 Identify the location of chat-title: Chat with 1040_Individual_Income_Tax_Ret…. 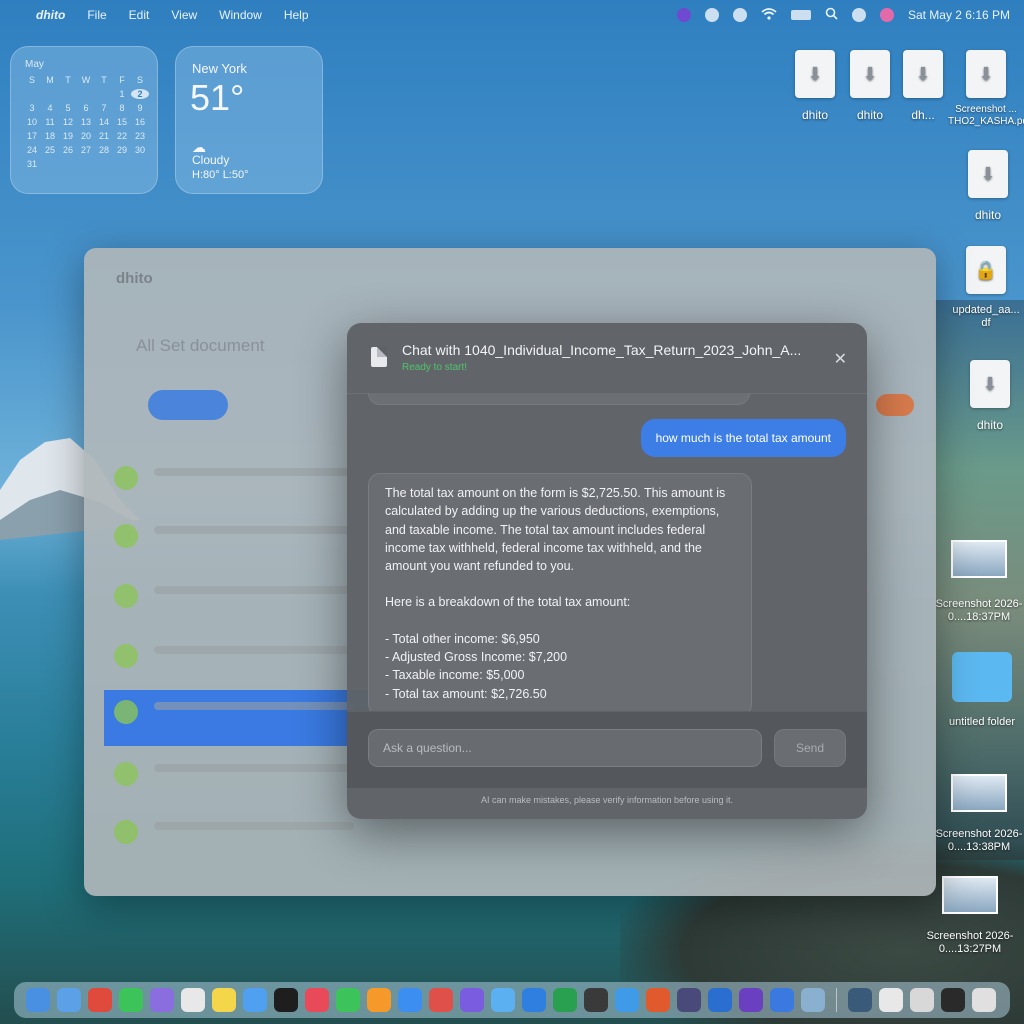
(602, 350).